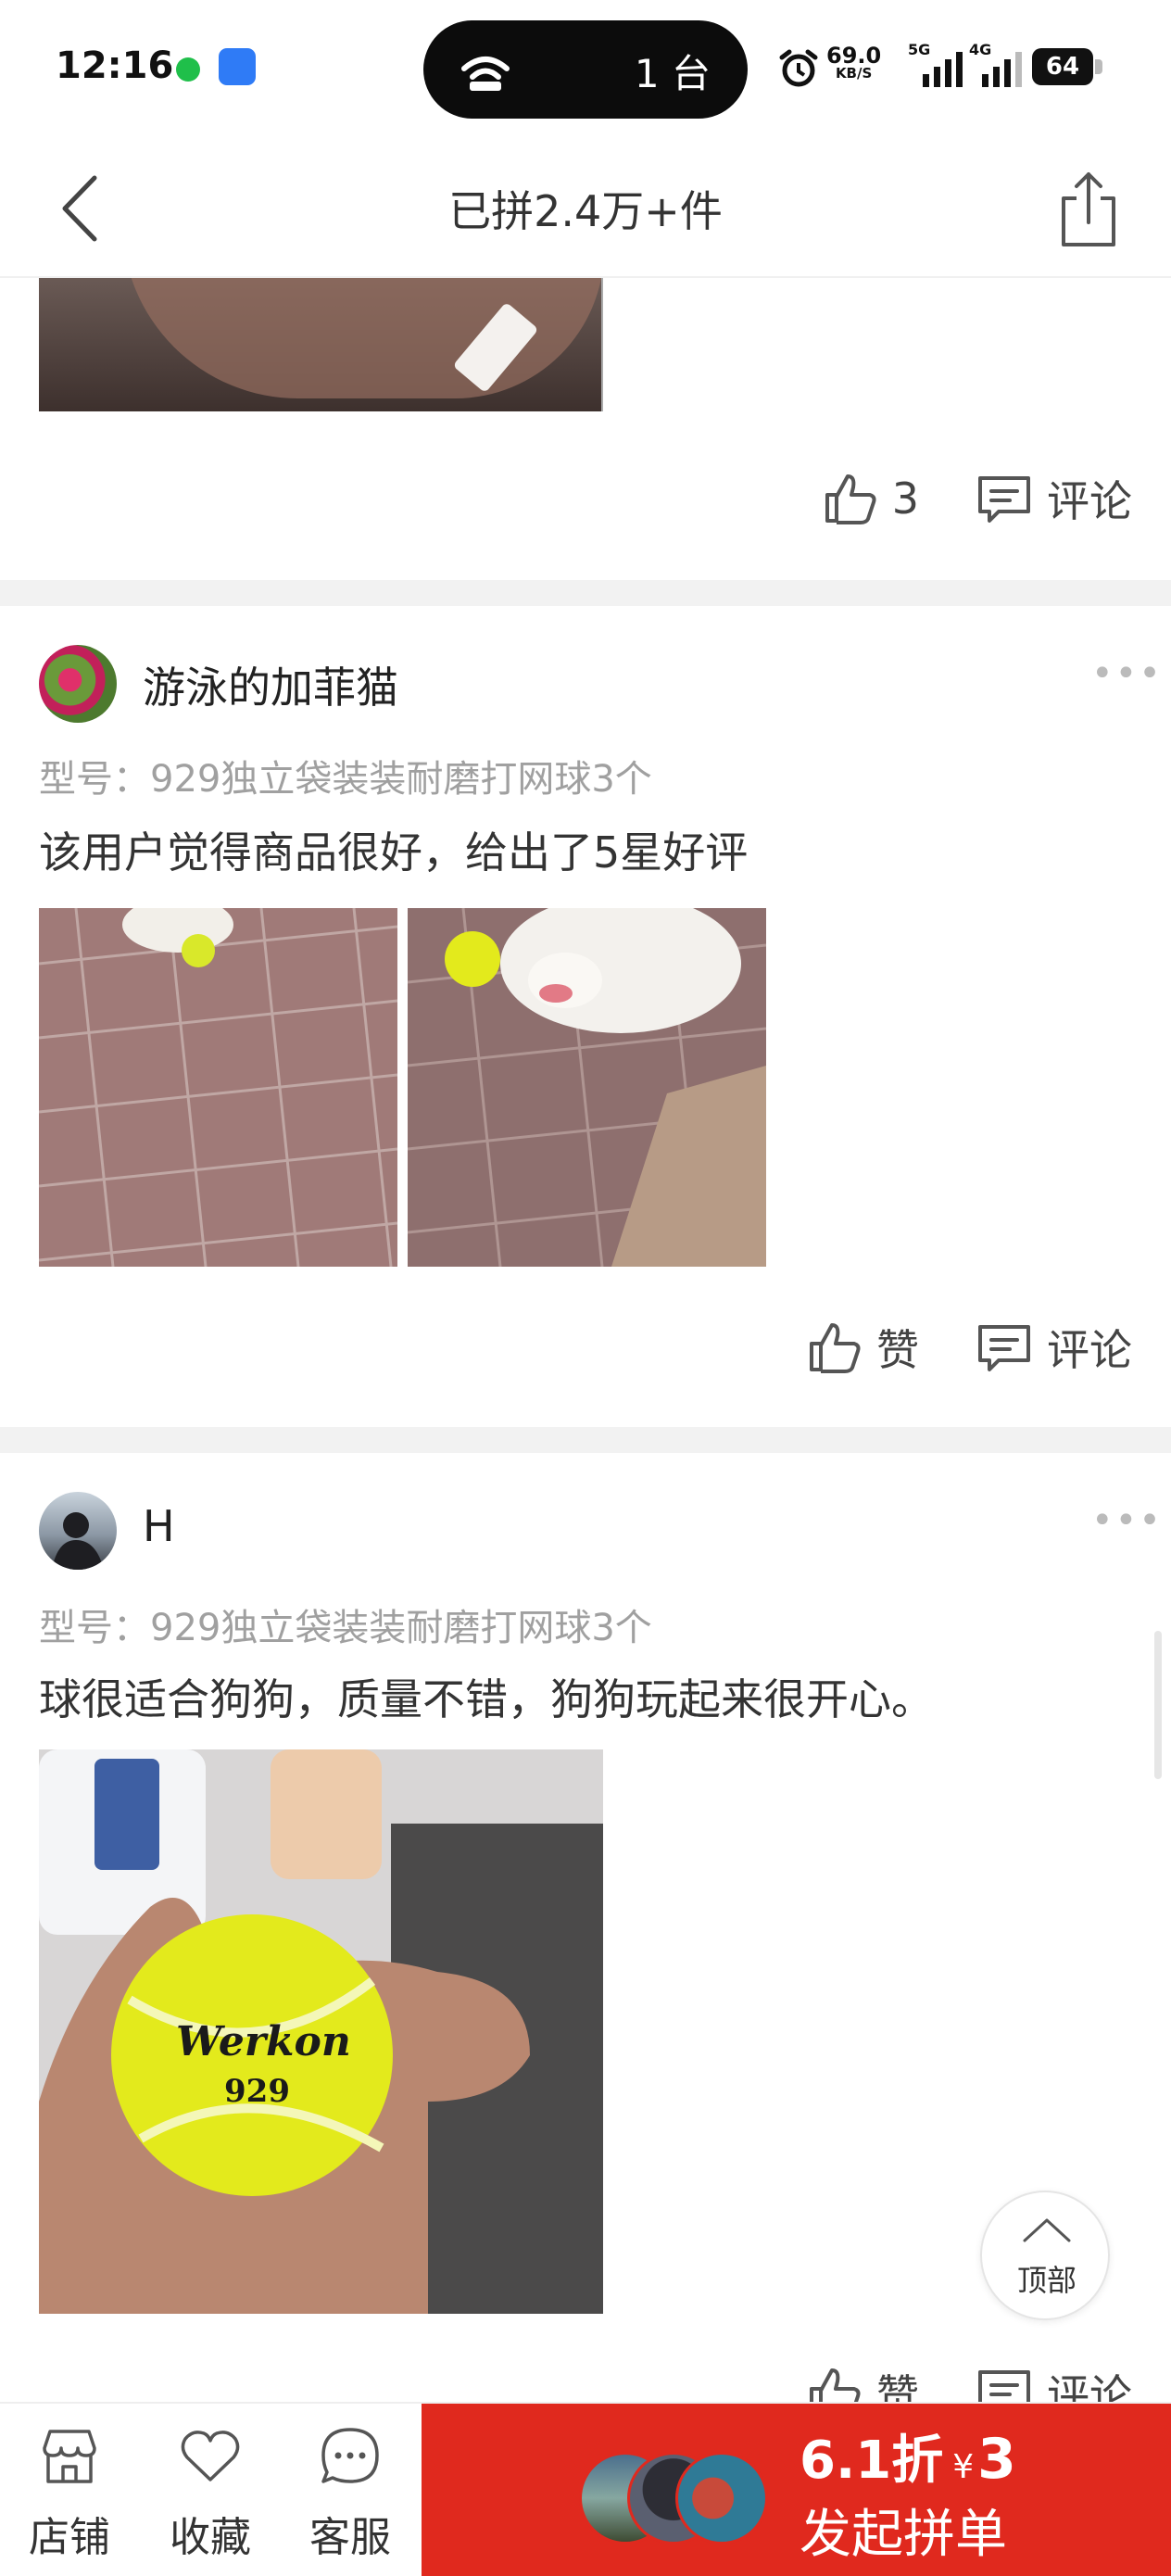 This screenshot has width=1171, height=2576. I want to click on buyer-avatar, so click(721, 2498).